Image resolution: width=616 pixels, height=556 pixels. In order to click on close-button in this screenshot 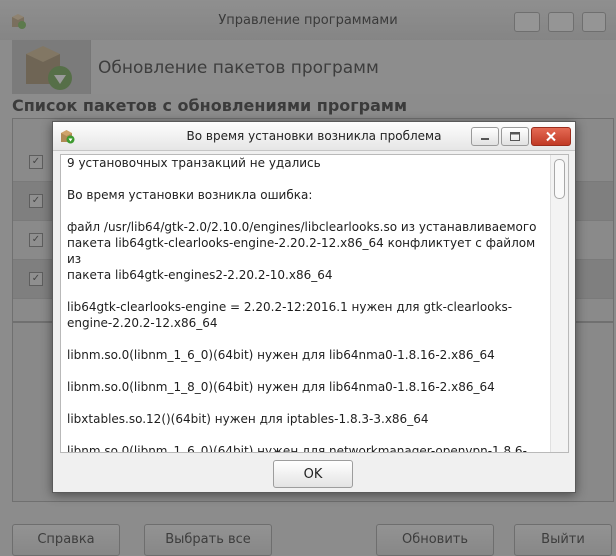, I will do `click(551, 136)`.